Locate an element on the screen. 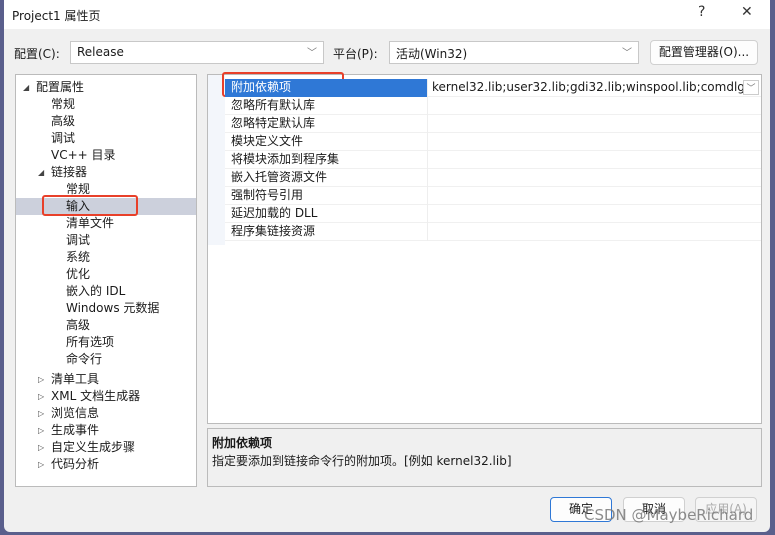 The width and height of the screenshot is (775, 535). tree-item-label: XML 文档生成器 is located at coordinates (96, 396).